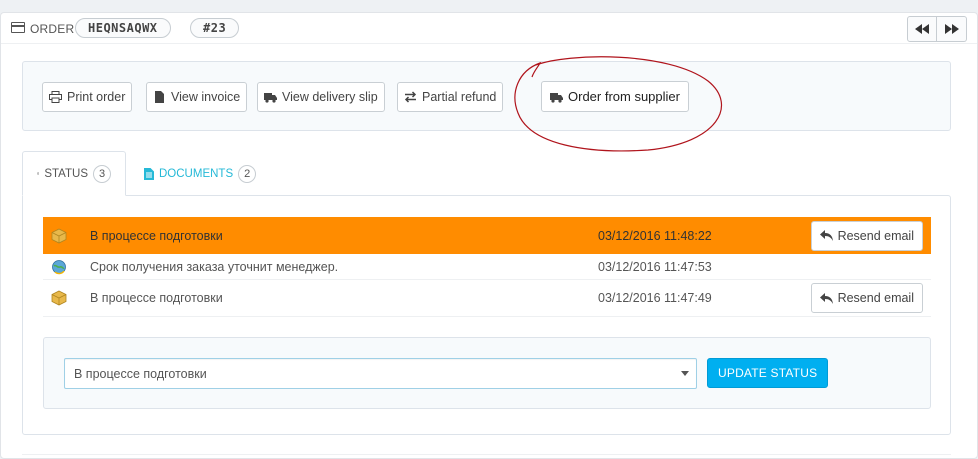 Image resolution: width=978 pixels, height=459 pixels. I want to click on order-header: ORDER HEQNSAQWX #23, so click(489, 28).